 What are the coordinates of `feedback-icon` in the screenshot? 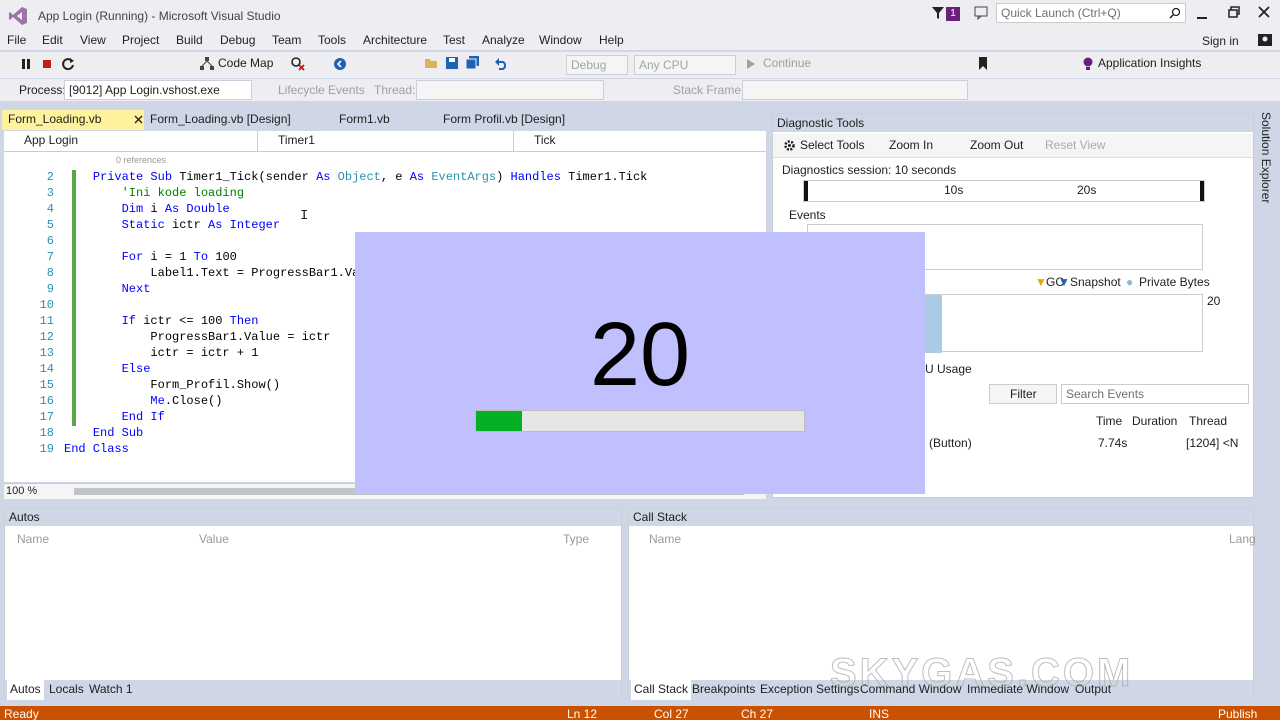 It's located at (981, 13).